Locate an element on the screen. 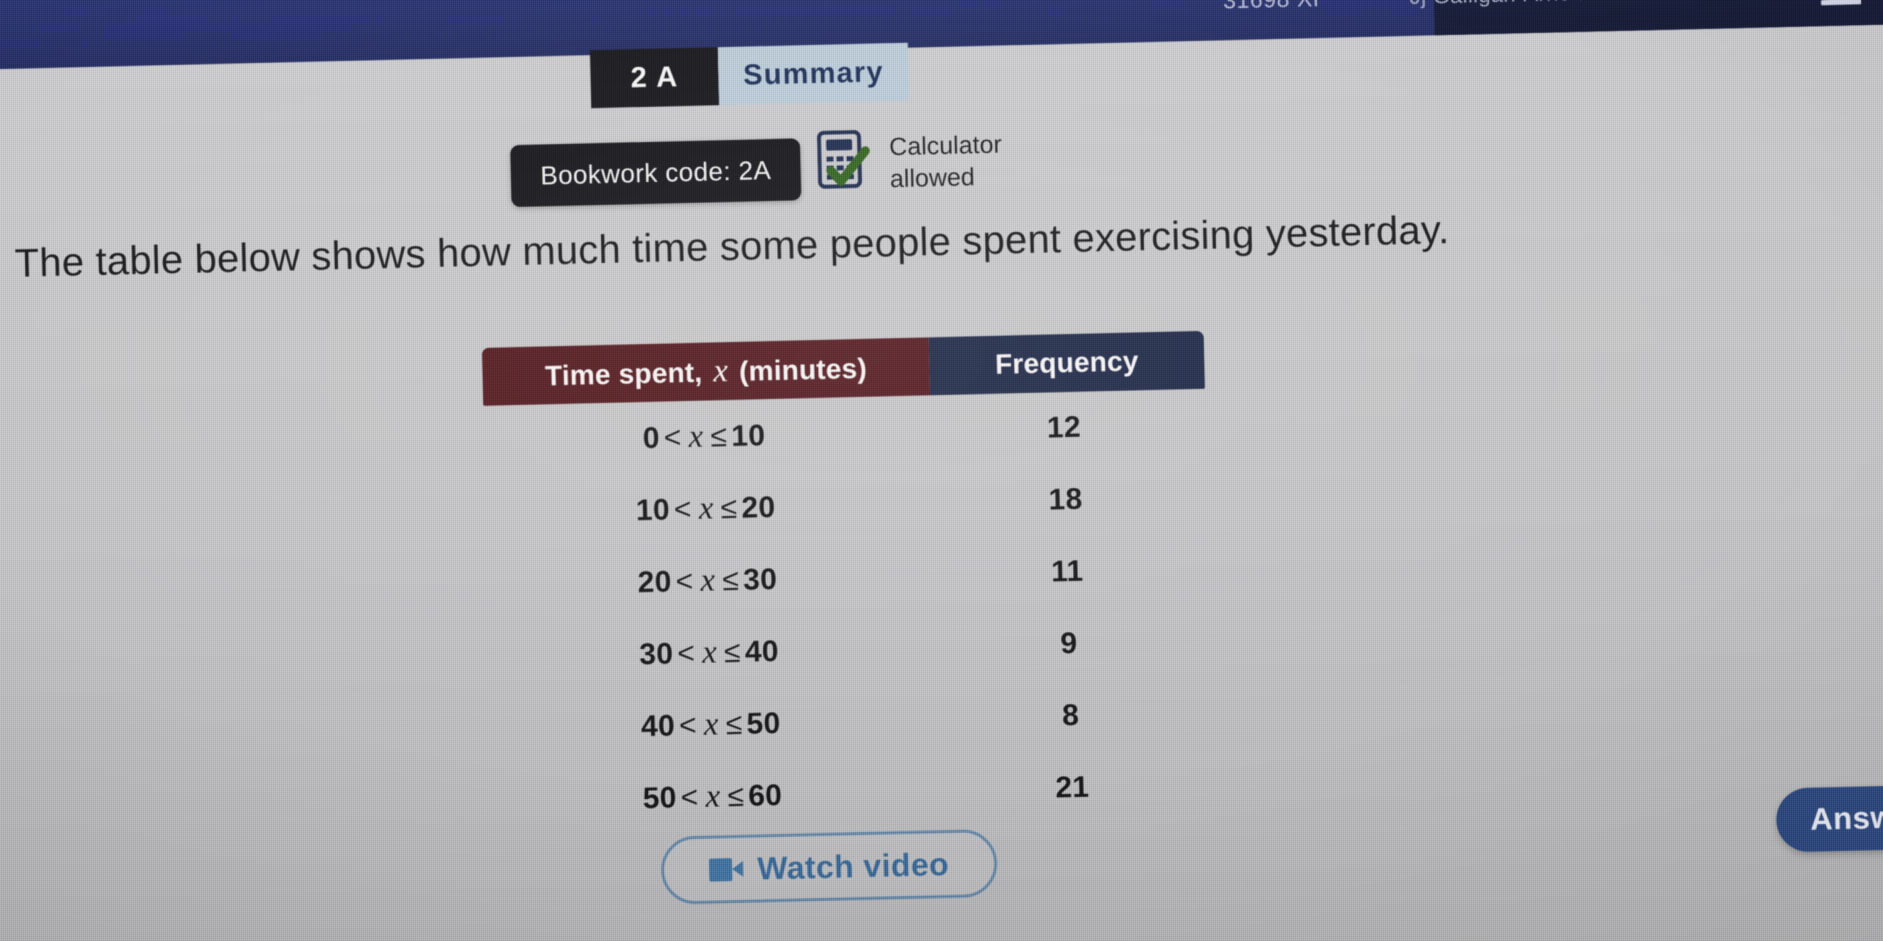  cell-time-range: 50 < x ≤60 is located at coordinates (716, 796).